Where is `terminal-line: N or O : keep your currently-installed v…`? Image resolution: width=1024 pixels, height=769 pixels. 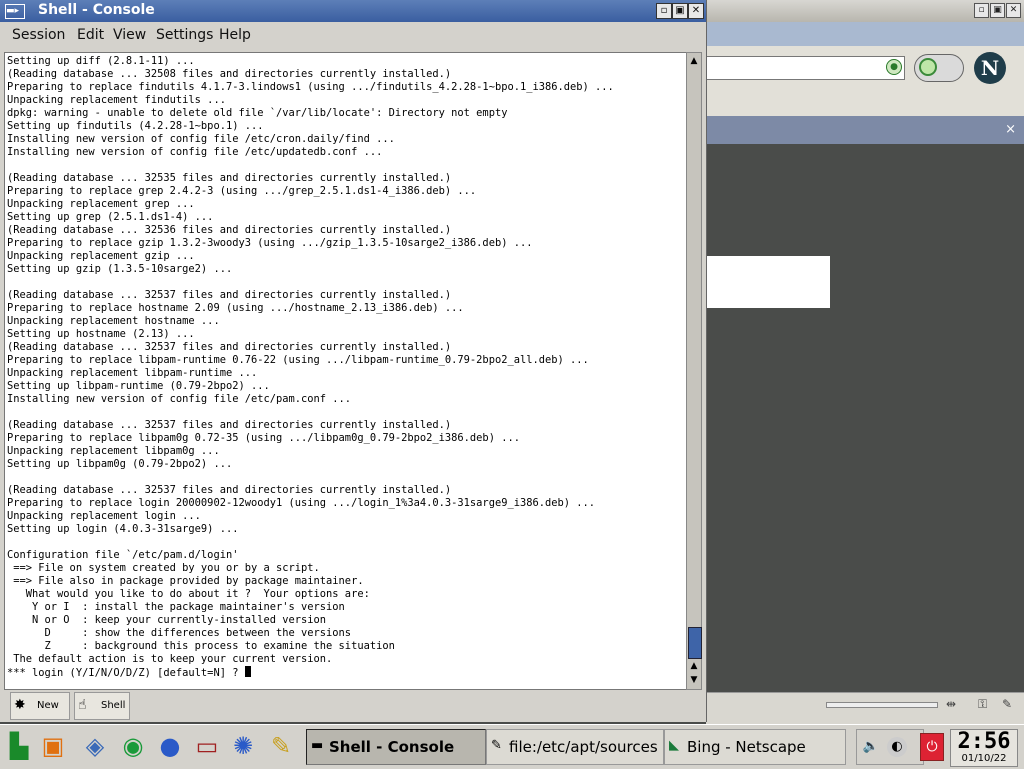
terminal-line: N or O : keep your currently-installed v… is located at coordinates (167, 620).